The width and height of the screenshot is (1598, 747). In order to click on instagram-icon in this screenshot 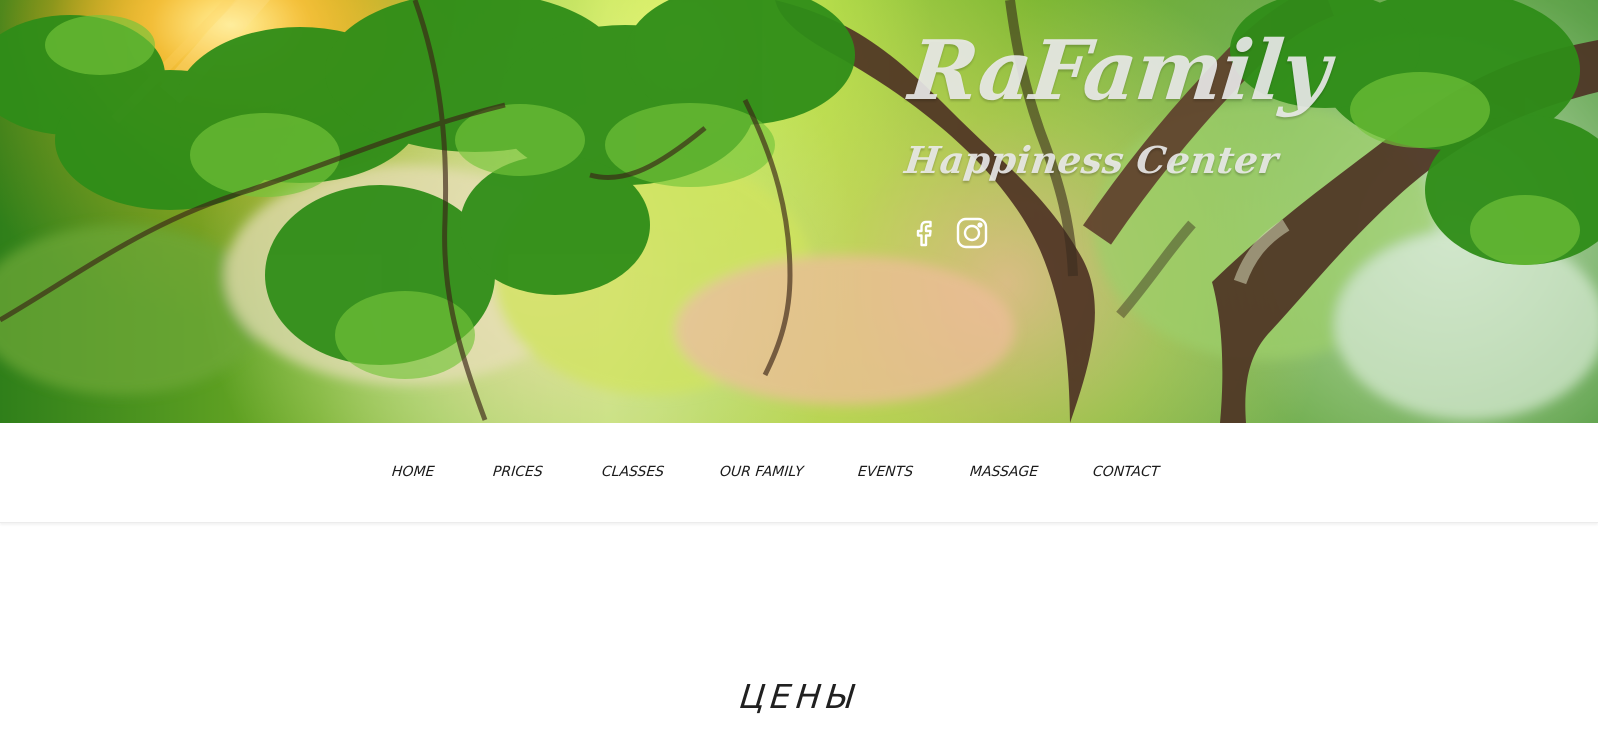, I will do `click(972, 233)`.